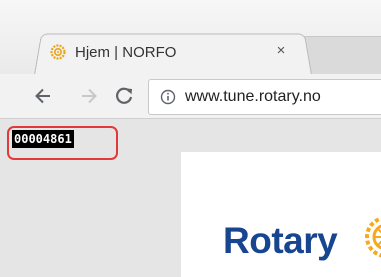 The width and height of the screenshot is (381, 277). I want to click on address-bar: www.tune.rotary.no, so click(264, 97).